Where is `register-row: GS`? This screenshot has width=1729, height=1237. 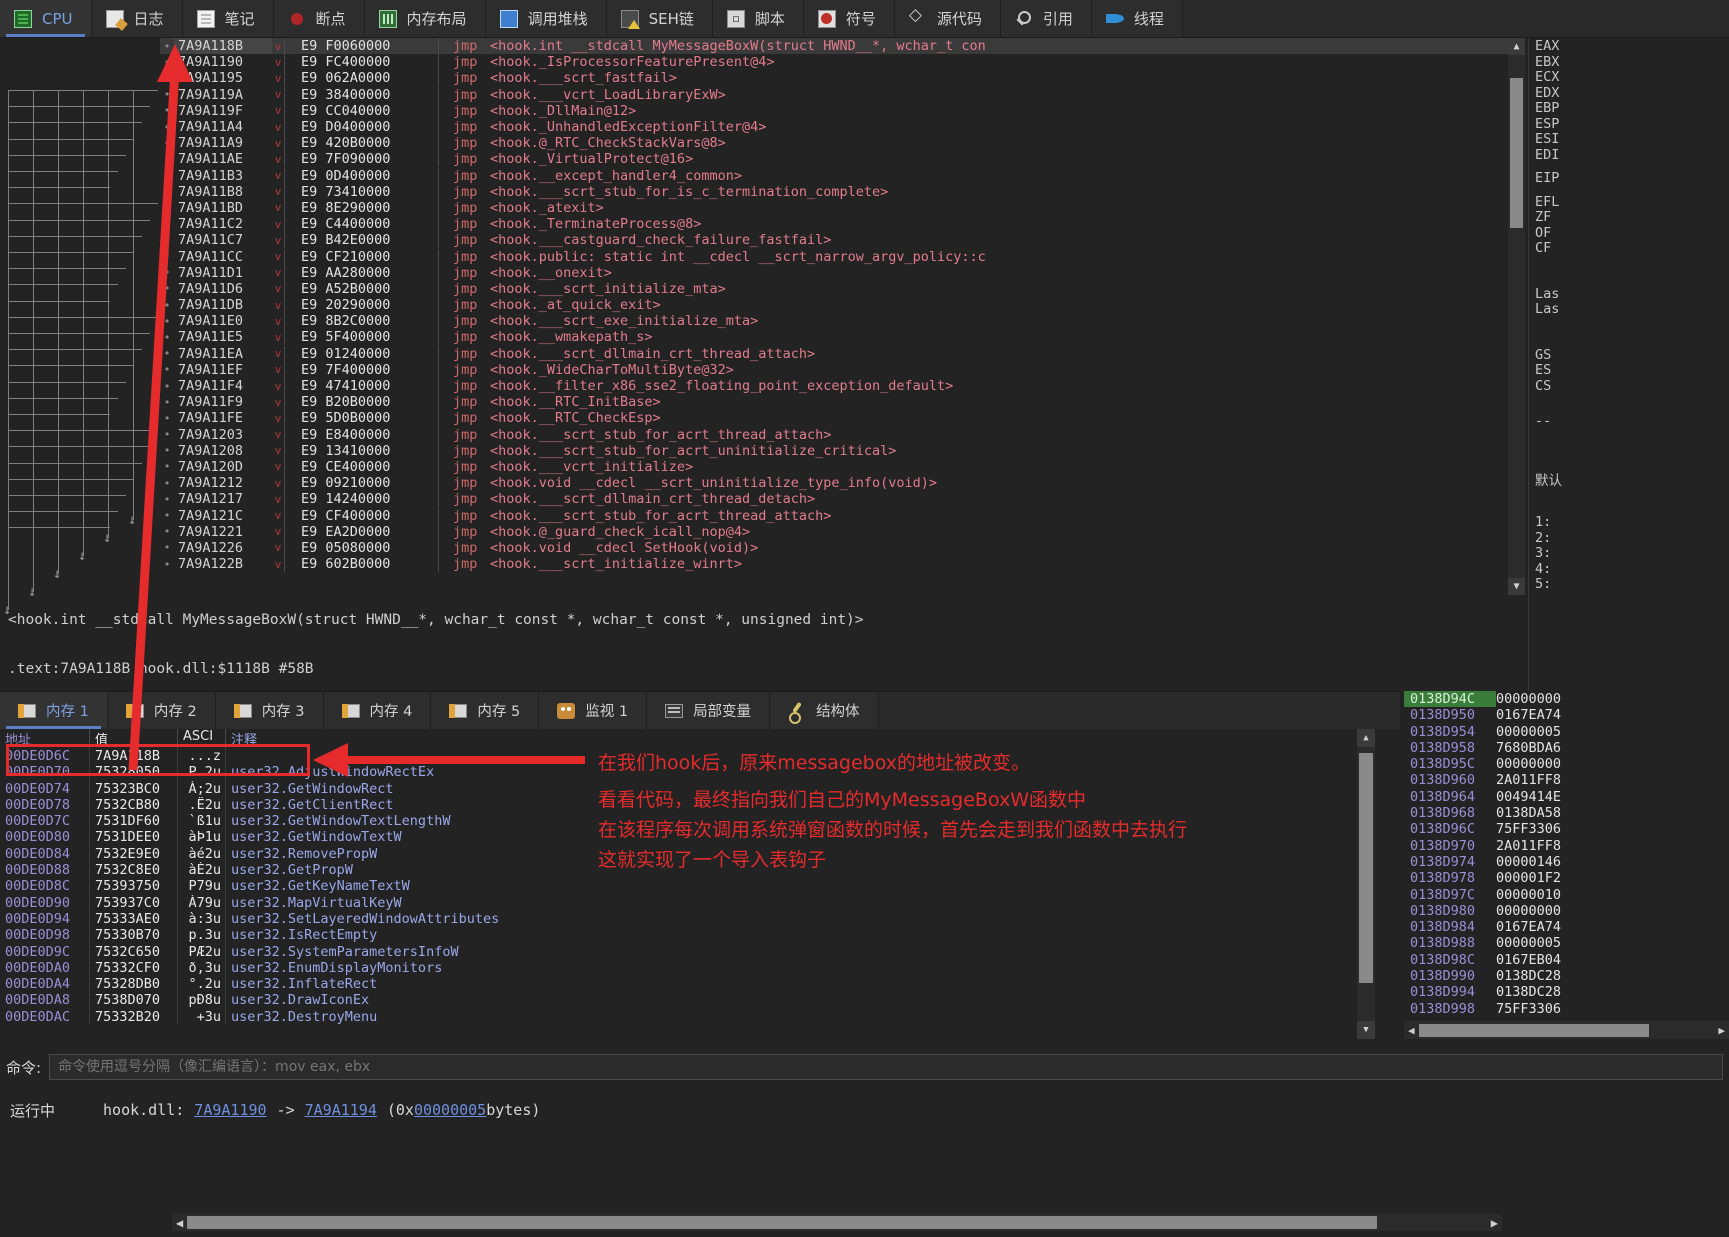 register-row: GS is located at coordinates (1629, 355).